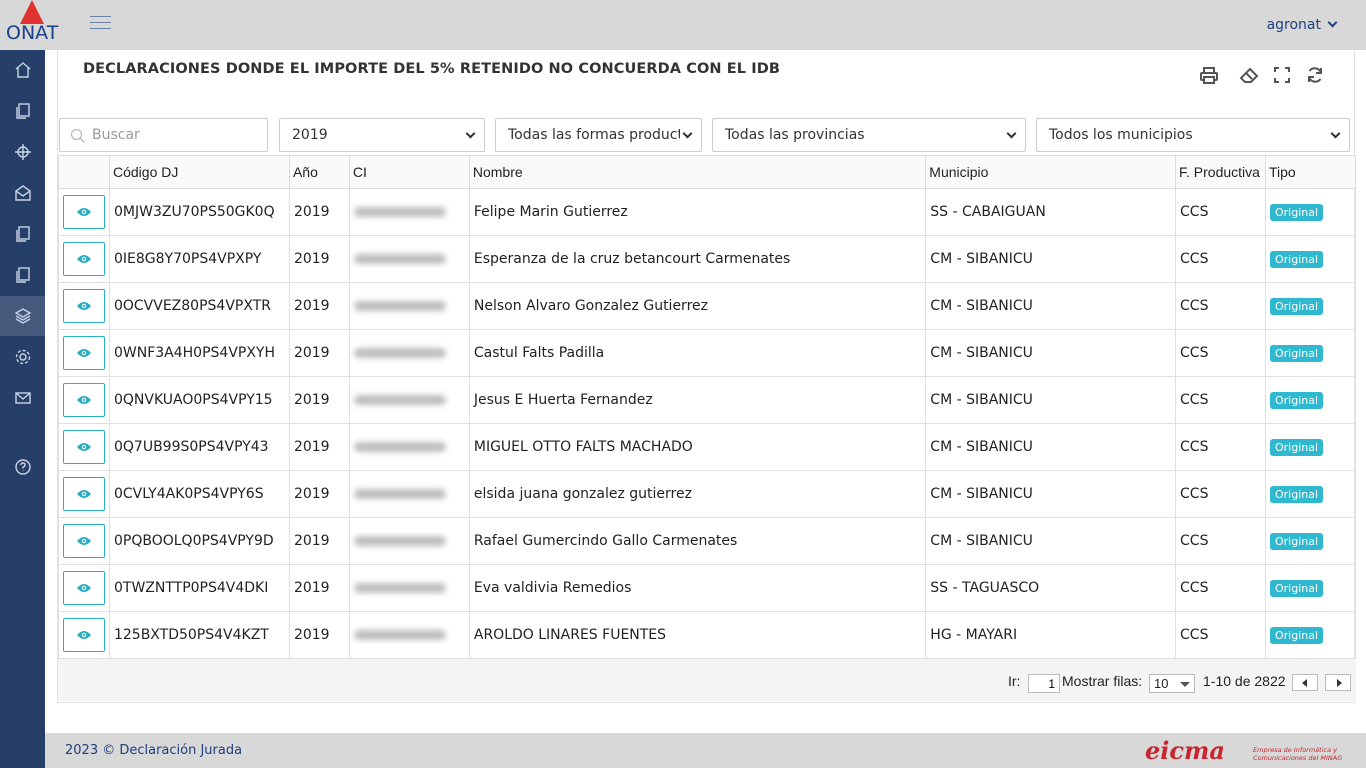  What do you see at coordinates (697, 353) in the screenshot?
I see `nombre-cell: Castul Falts Padilla` at bounding box center [697, 353].